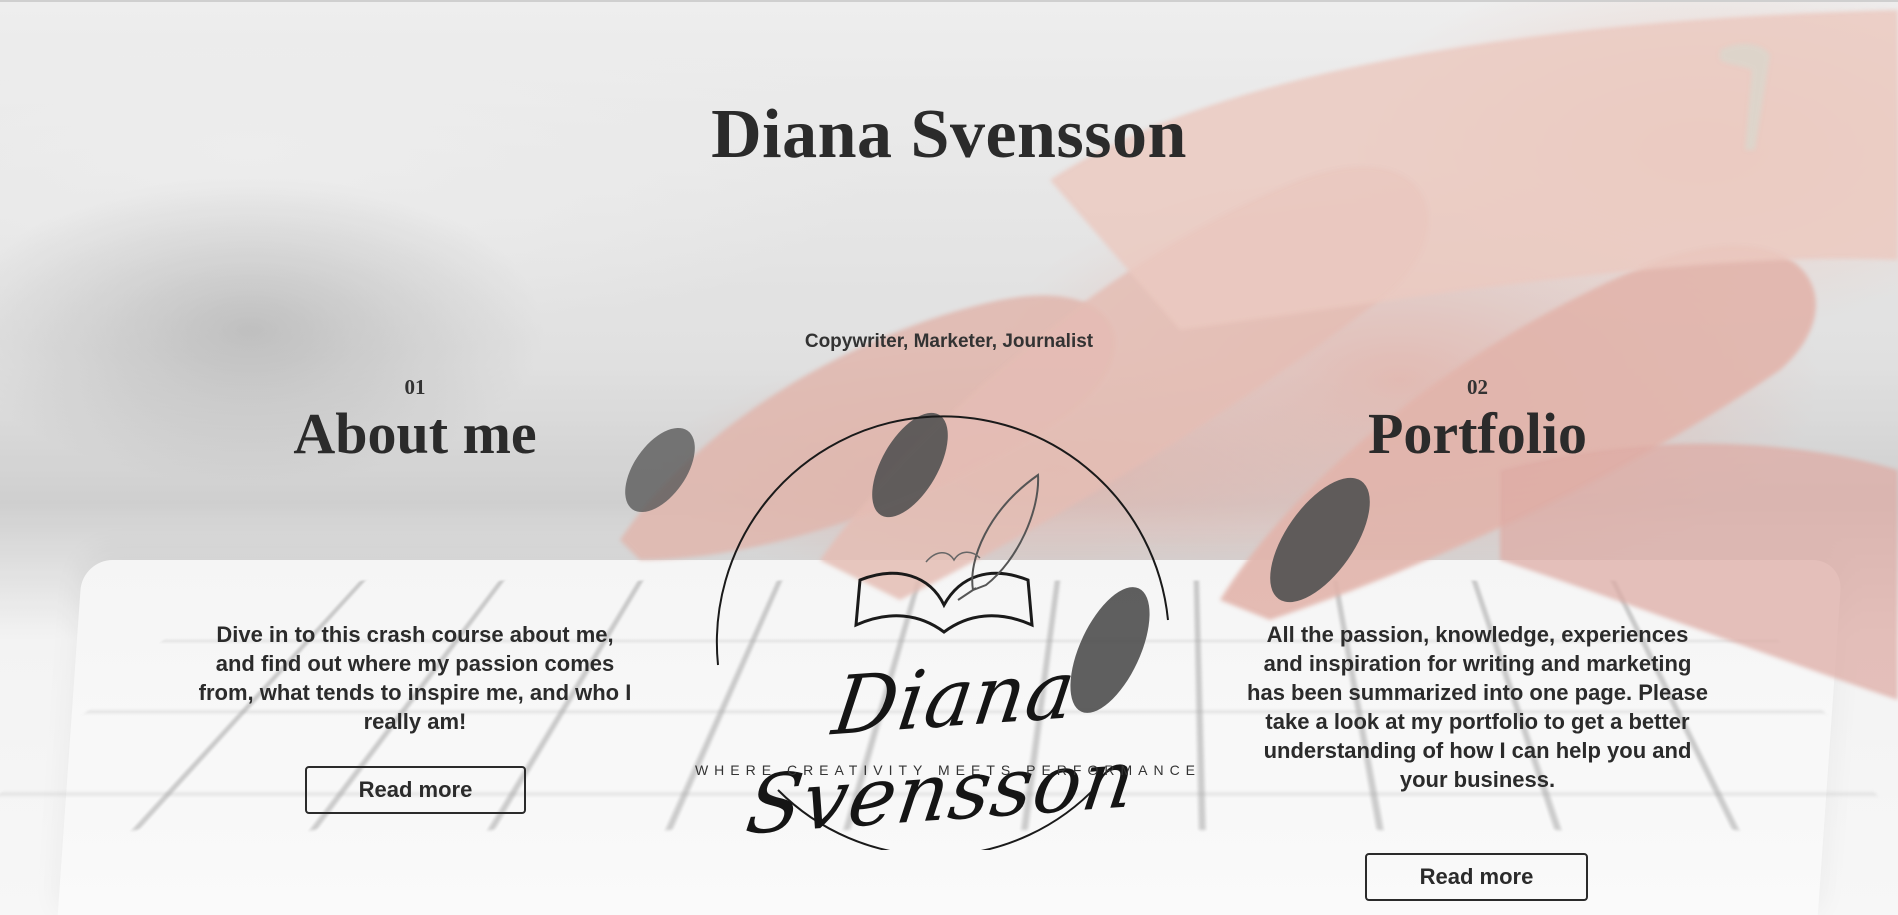  What do you see at coordinates (415, 387) in the screenshot?
I see `section-number: 01` at bounding box center [415, 387].